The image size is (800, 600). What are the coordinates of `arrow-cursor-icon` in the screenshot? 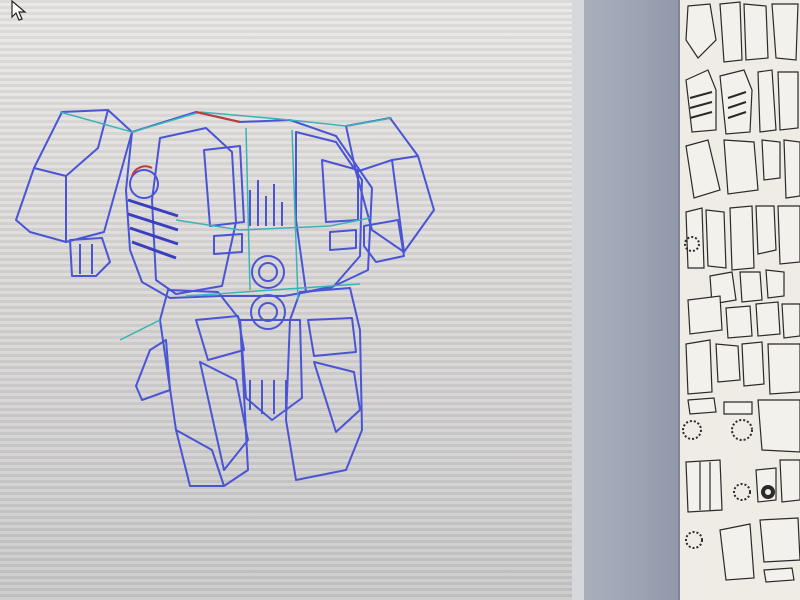 It's located at (19, 10).